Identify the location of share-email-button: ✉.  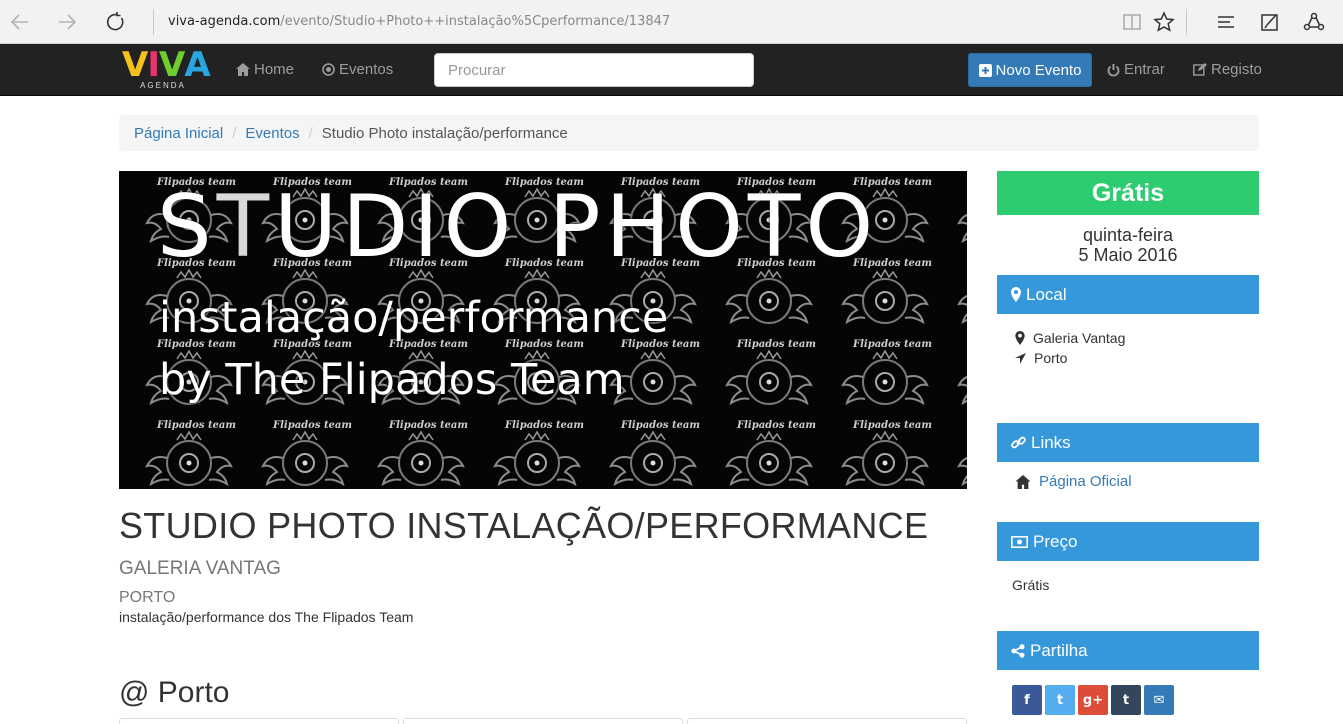
(1159, 700).